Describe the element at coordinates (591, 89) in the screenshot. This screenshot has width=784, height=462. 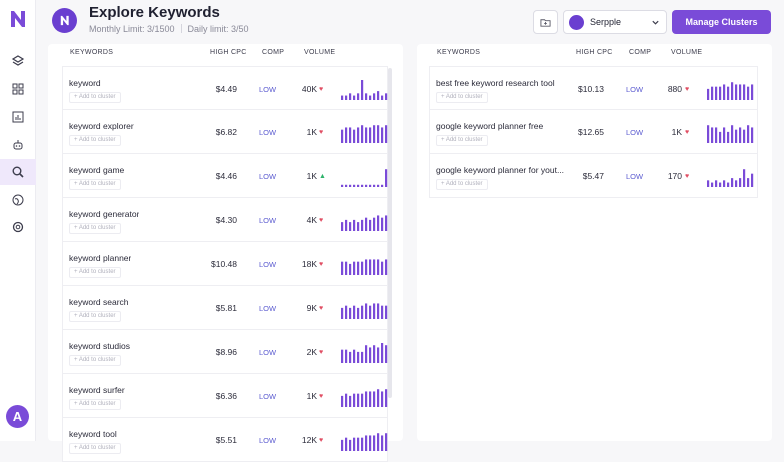
I see `cpc-value: $10.13` at that location.